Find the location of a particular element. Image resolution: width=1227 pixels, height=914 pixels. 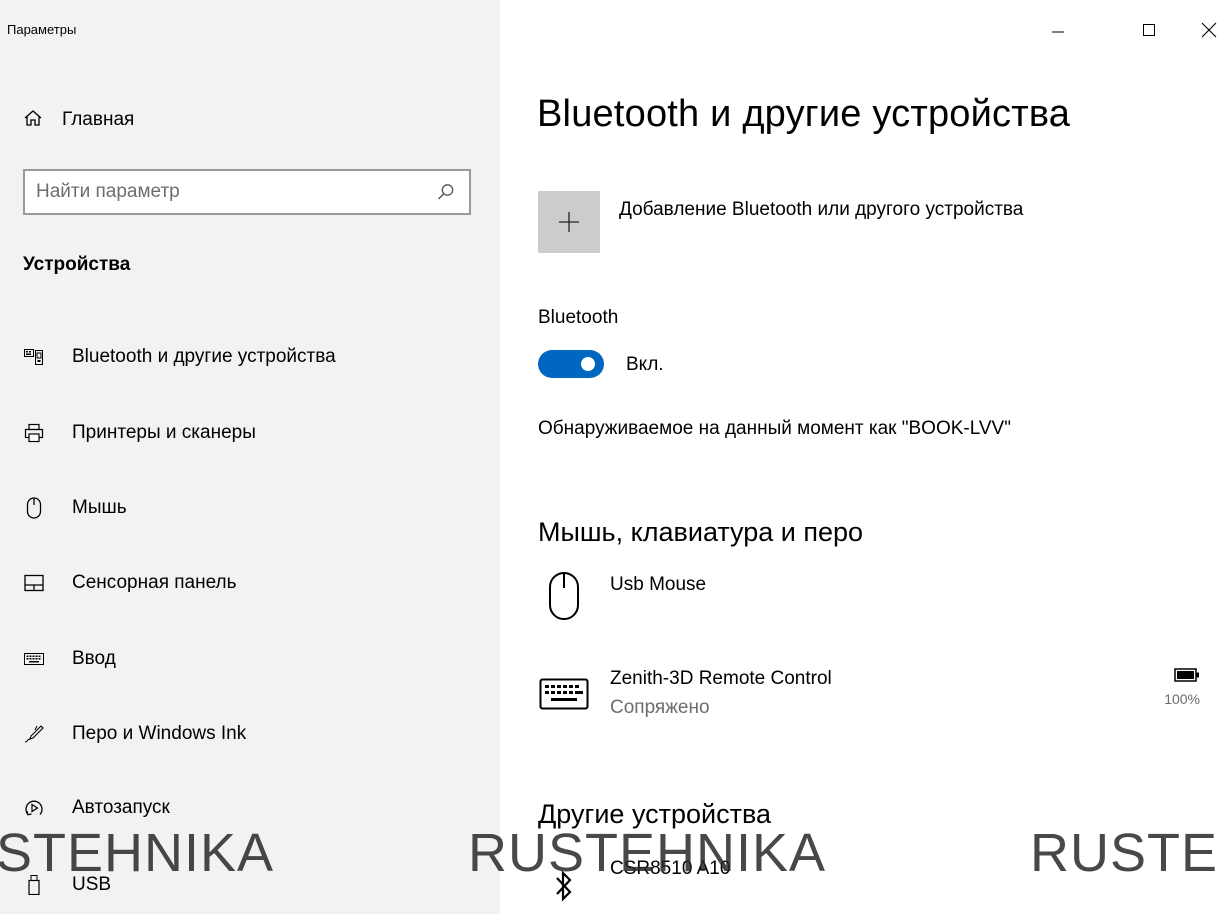

bluetooth-toggle is located at coordinates (571, 364).